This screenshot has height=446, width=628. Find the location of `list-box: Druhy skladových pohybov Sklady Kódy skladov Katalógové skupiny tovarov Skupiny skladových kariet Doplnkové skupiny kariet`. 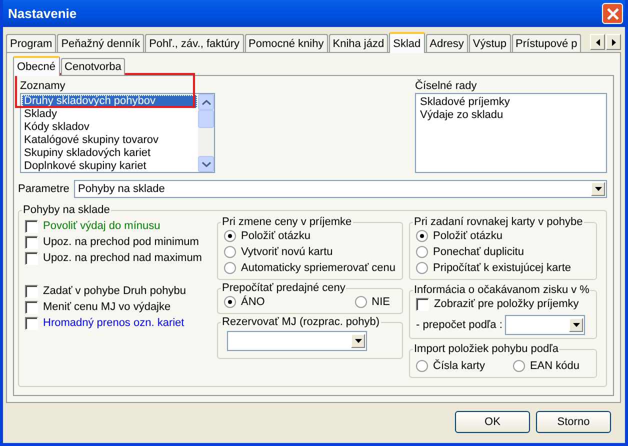

list-box: Druhy skladových pohybov Sklady Kódy skladov Katalógové skupiny tovarov Skupiny skladových kariet Doplnkové skupiny kariet is located at coordinates (117, 133).